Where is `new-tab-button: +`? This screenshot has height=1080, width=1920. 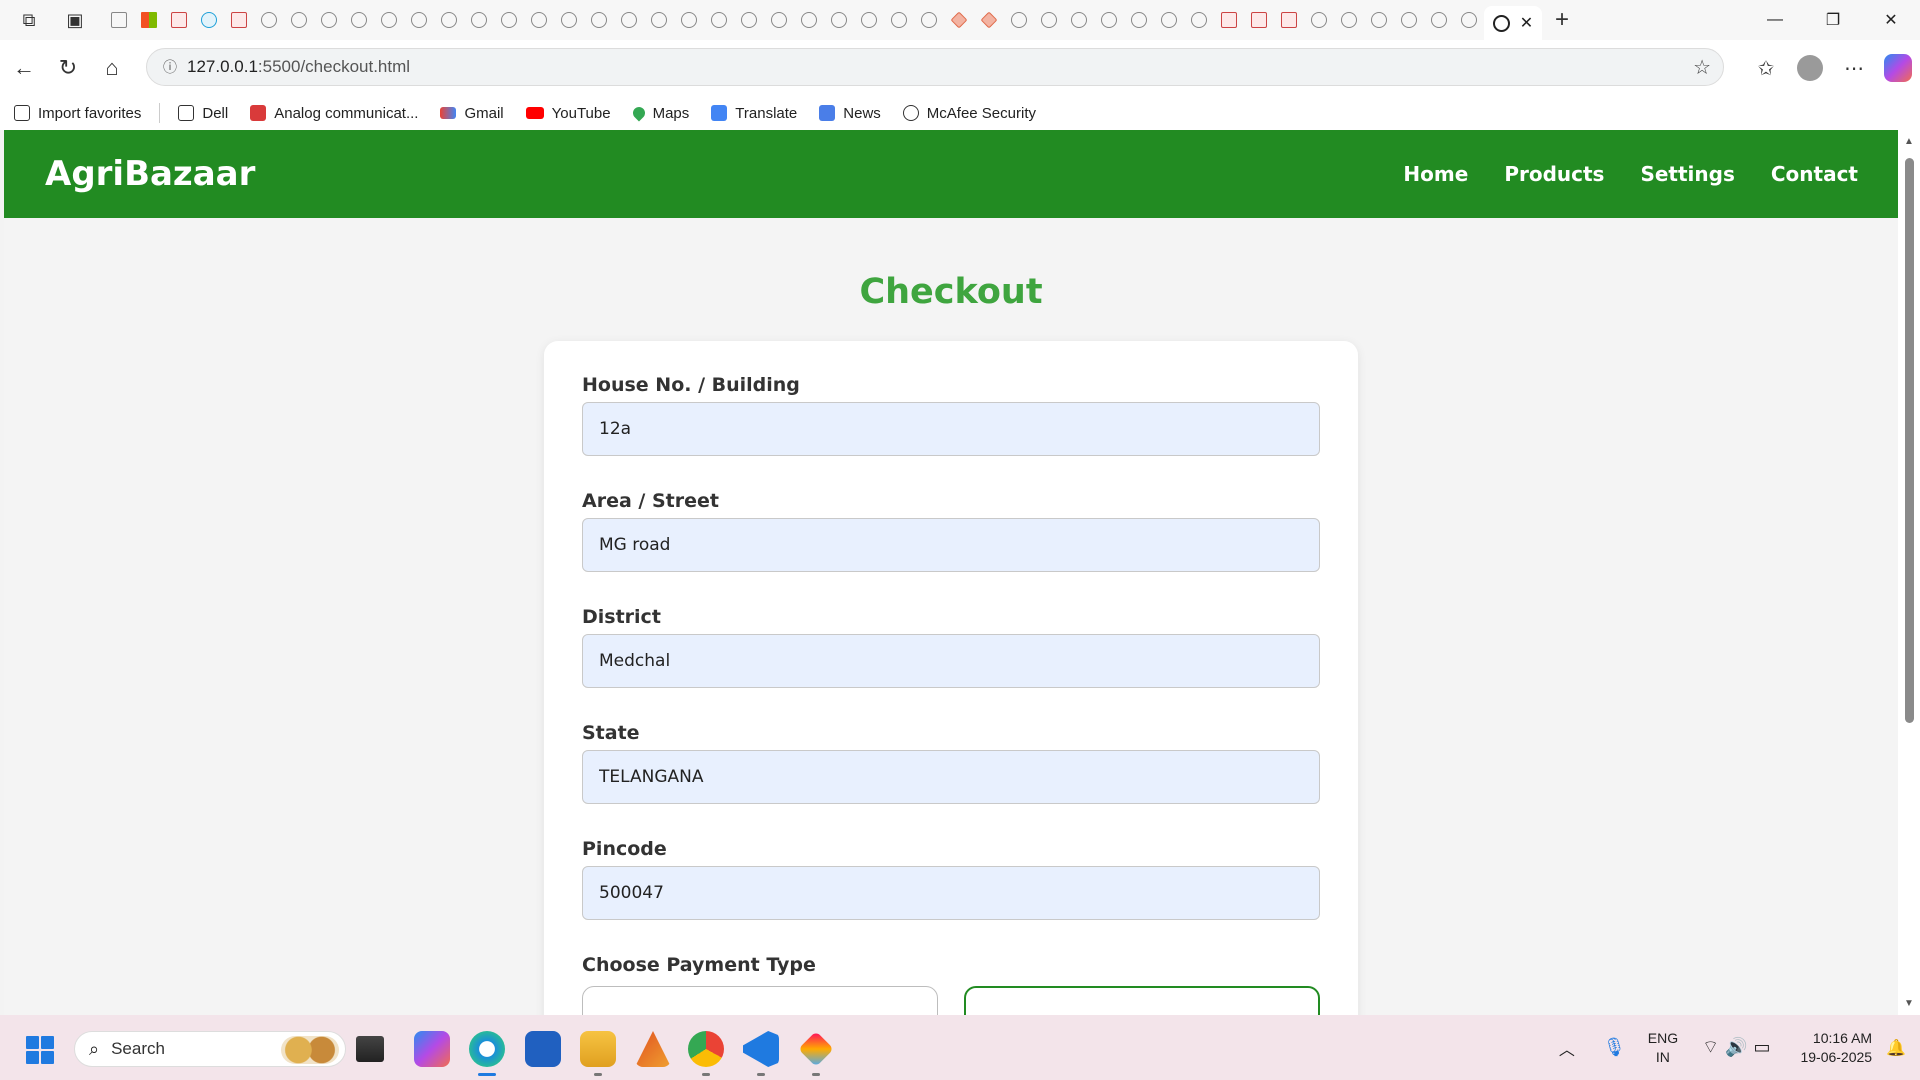 new-tab-button: + is located at coordinates (1562, 20).